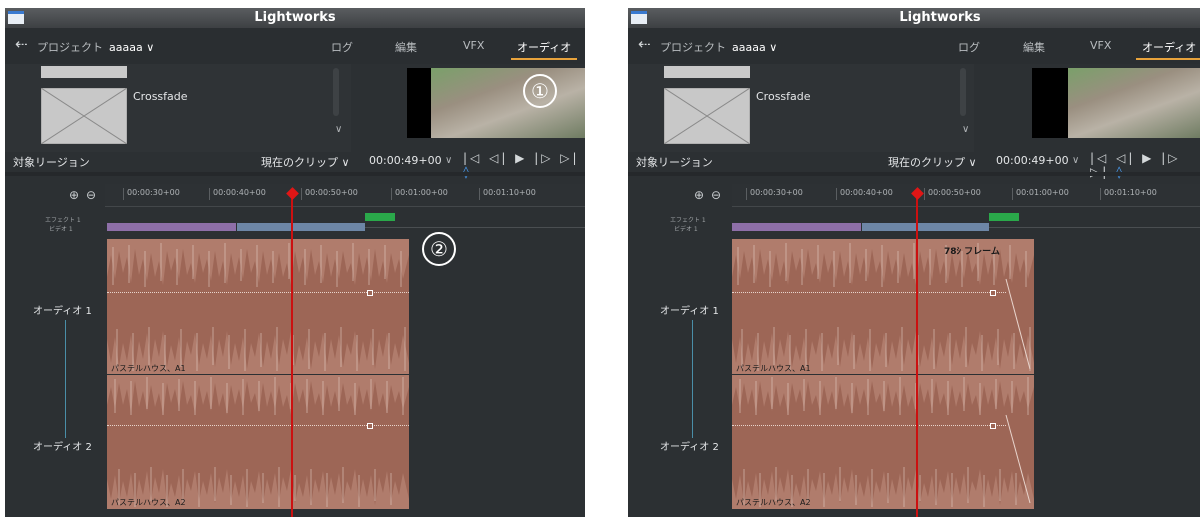  What do you see at coordinates (773, 368) in the screenshot?
I see `clip-label-a1: パステルハウス、A1` at bounding box center [773, 368].